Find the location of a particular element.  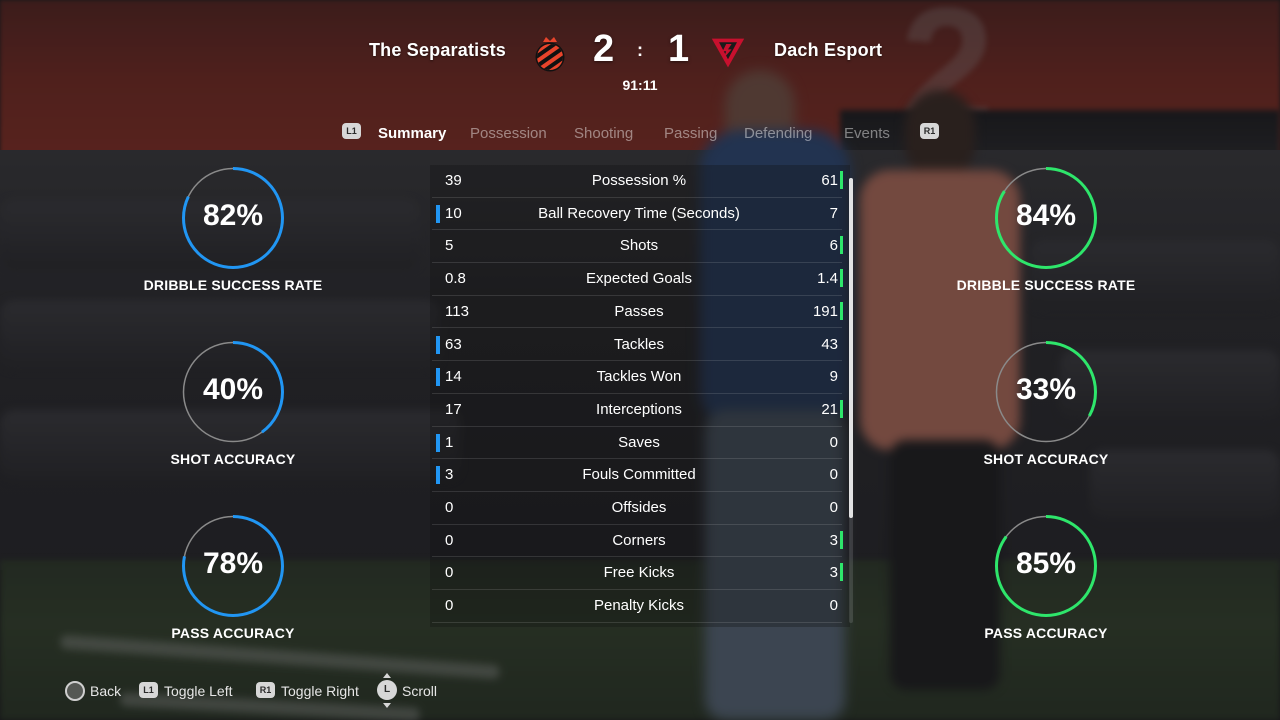

stat-row: 0 Penalty Kicks 0 is located at coordinates (637, 606).